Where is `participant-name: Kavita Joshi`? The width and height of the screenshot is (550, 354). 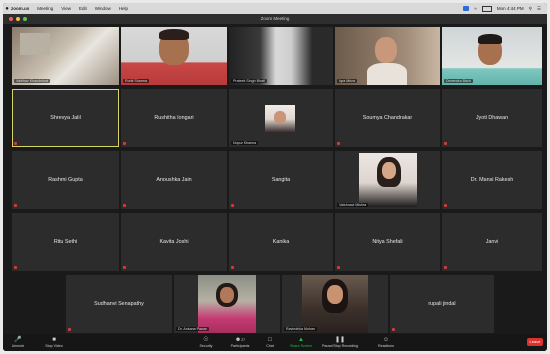
participant-name: Kavita Joshi is located at coordinates (174, 242).